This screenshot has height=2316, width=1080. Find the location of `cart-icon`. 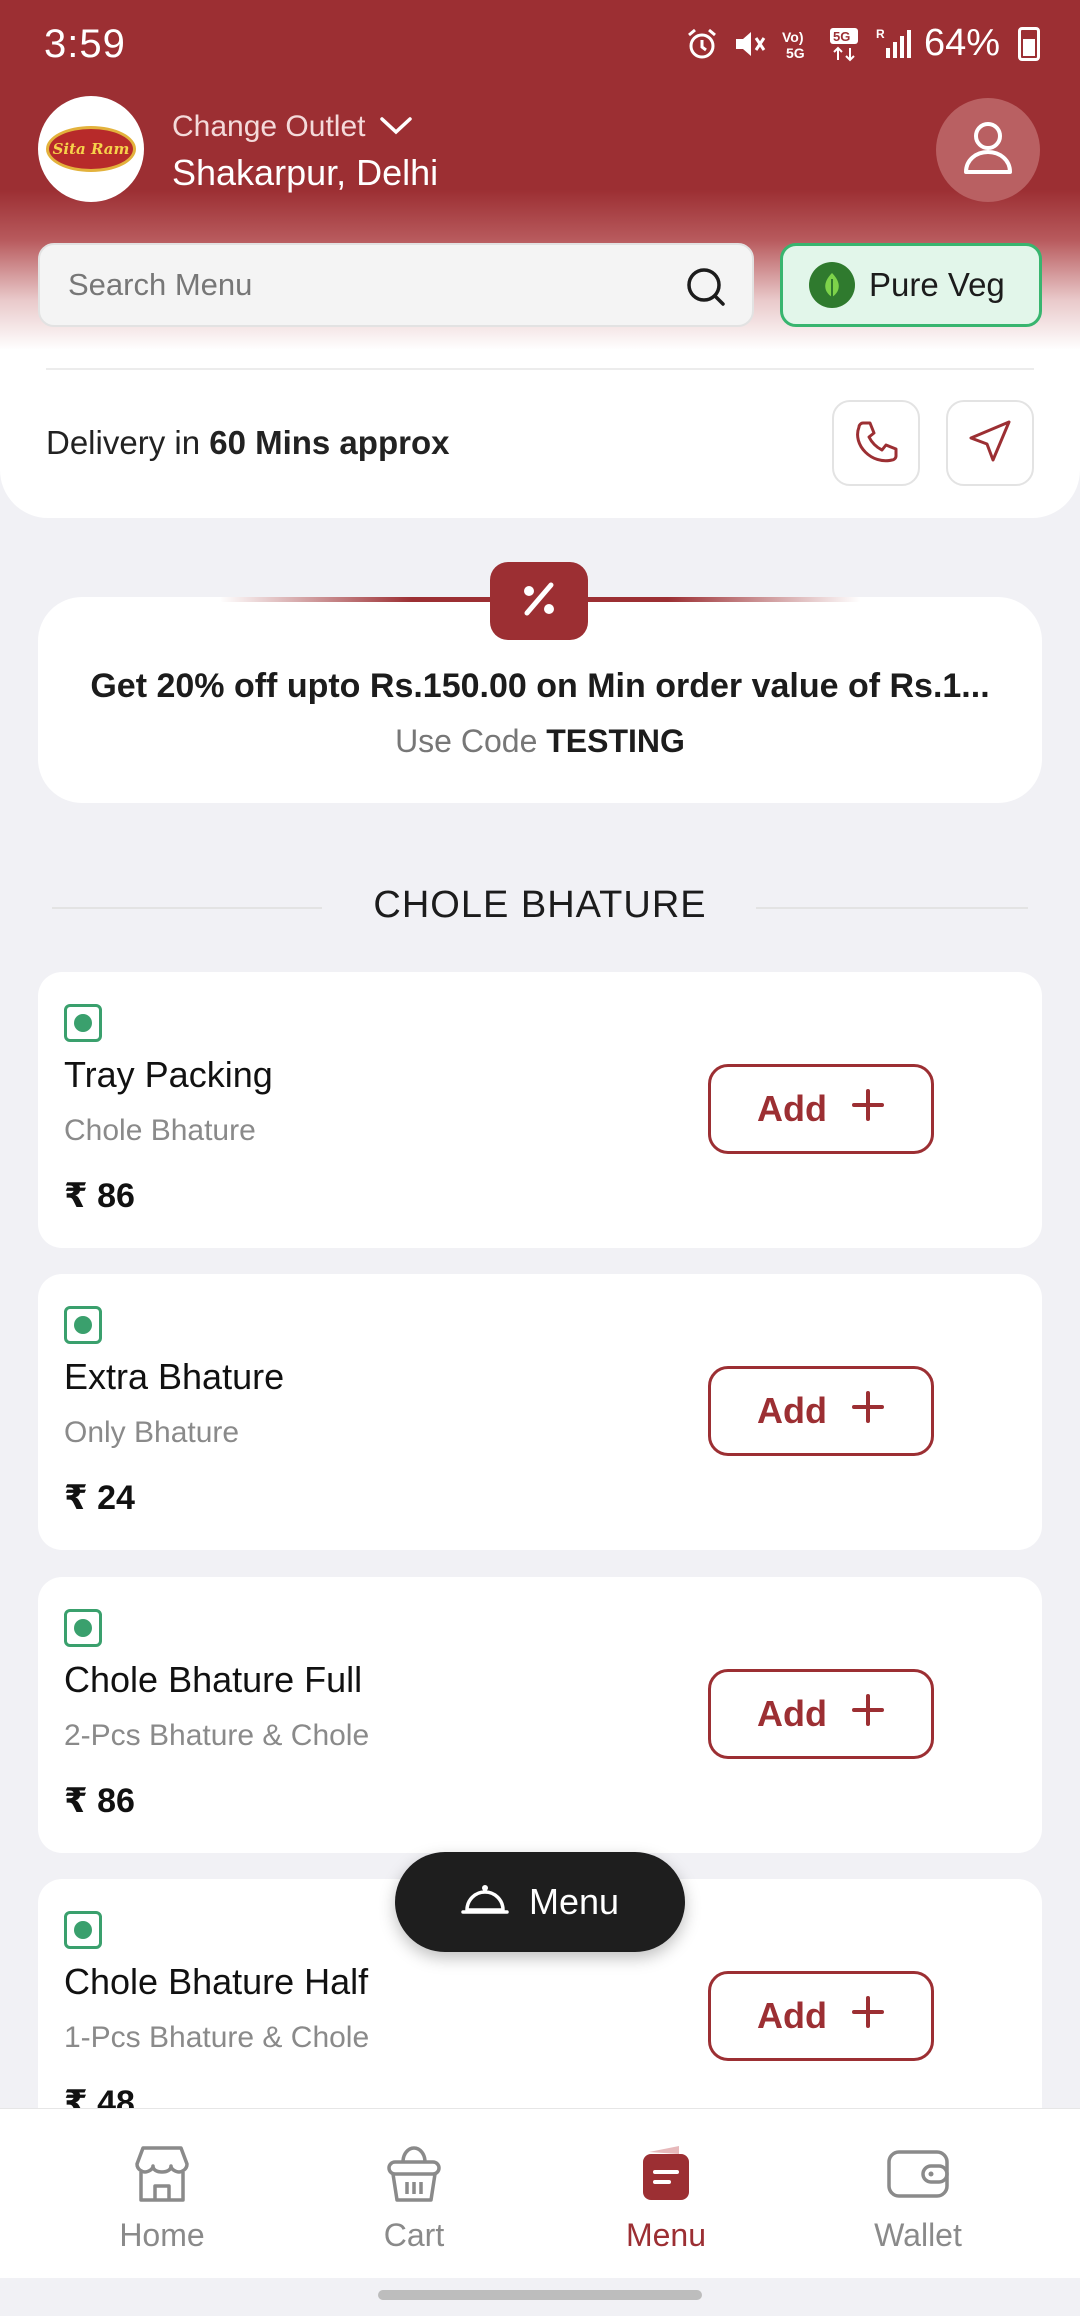

cart-icon is located at coordinates (414, 2174).